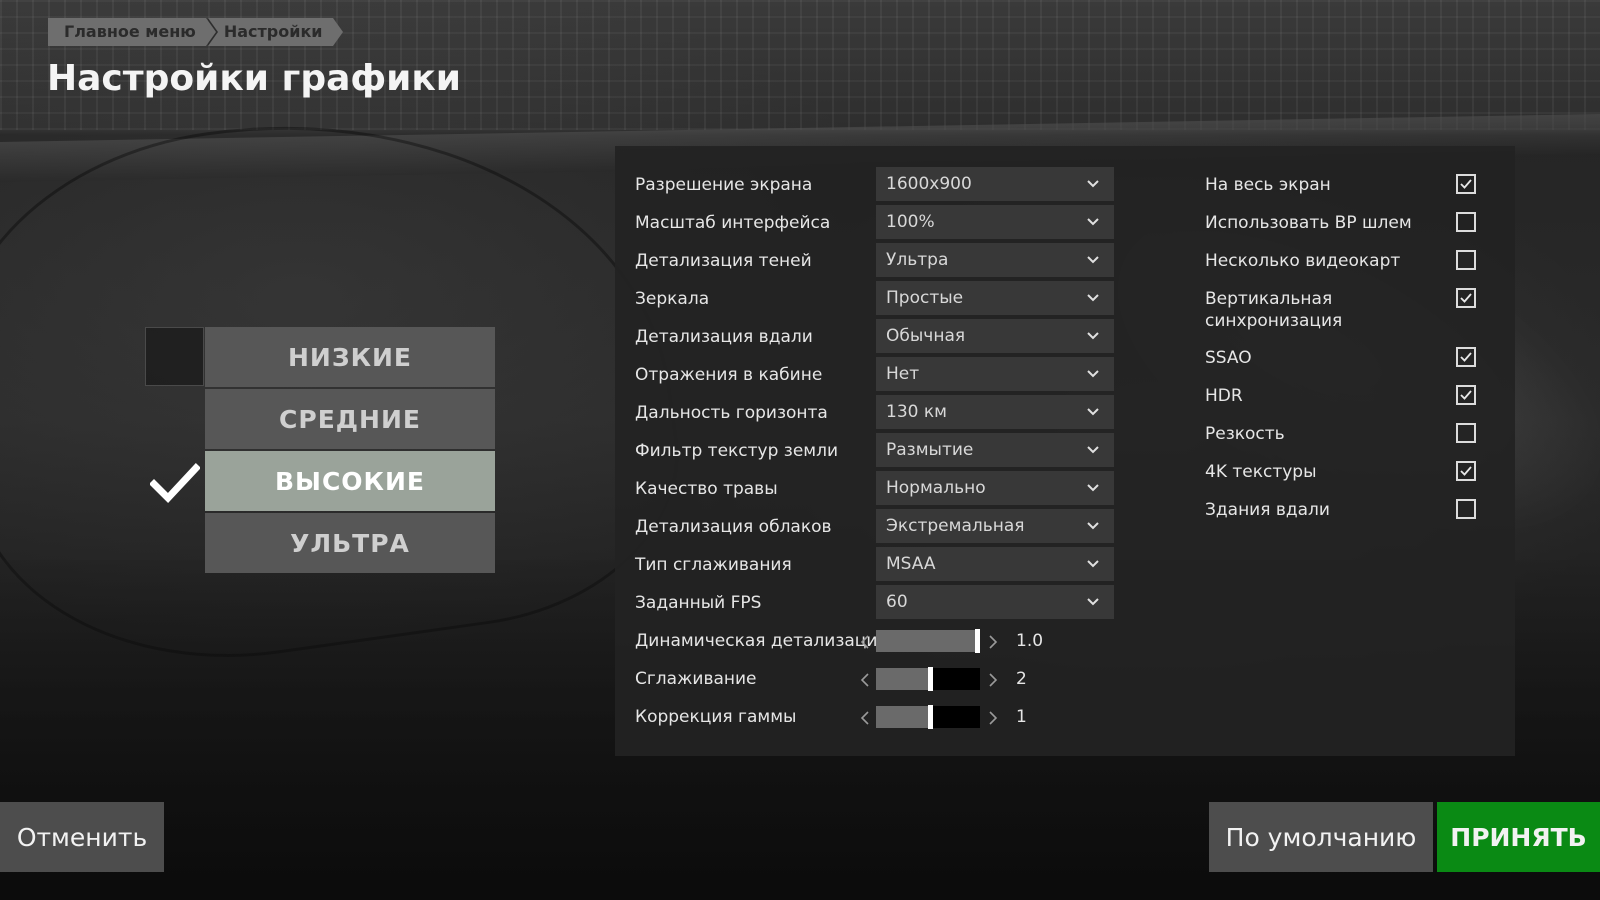 Image resolution: width=1600 pixels, height=900 pixels. Describe the element at coordinates (1518, 837) in the screenshot. I see `accept-button: ПРИНЯТЬ` at that location.